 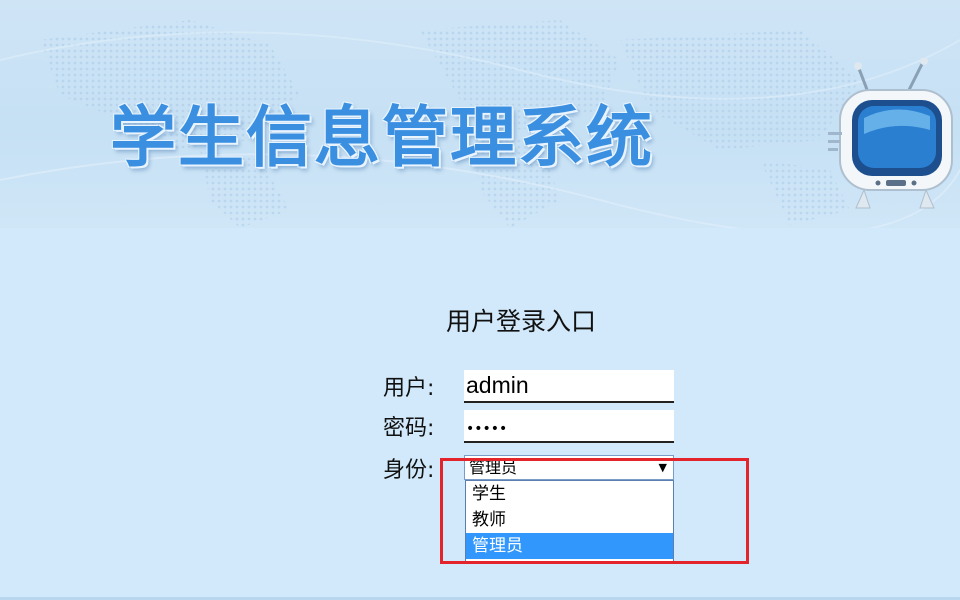 I want to click on system-title: 学生信息管理系统, so click(x=382, y=137).